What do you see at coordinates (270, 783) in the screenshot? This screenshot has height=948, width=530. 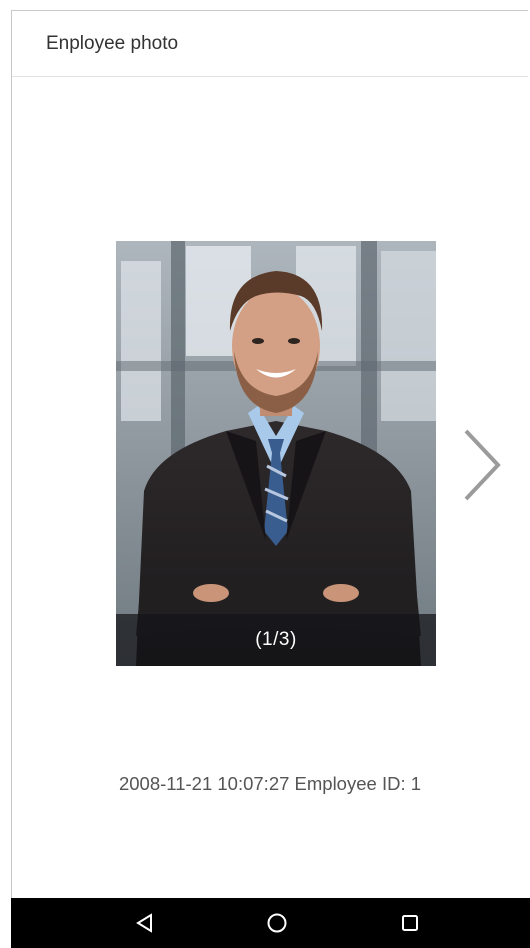 I see `record-info: 2008-11-21 10:07:27 Employee ID: 1` at bounding box center [270, 783].